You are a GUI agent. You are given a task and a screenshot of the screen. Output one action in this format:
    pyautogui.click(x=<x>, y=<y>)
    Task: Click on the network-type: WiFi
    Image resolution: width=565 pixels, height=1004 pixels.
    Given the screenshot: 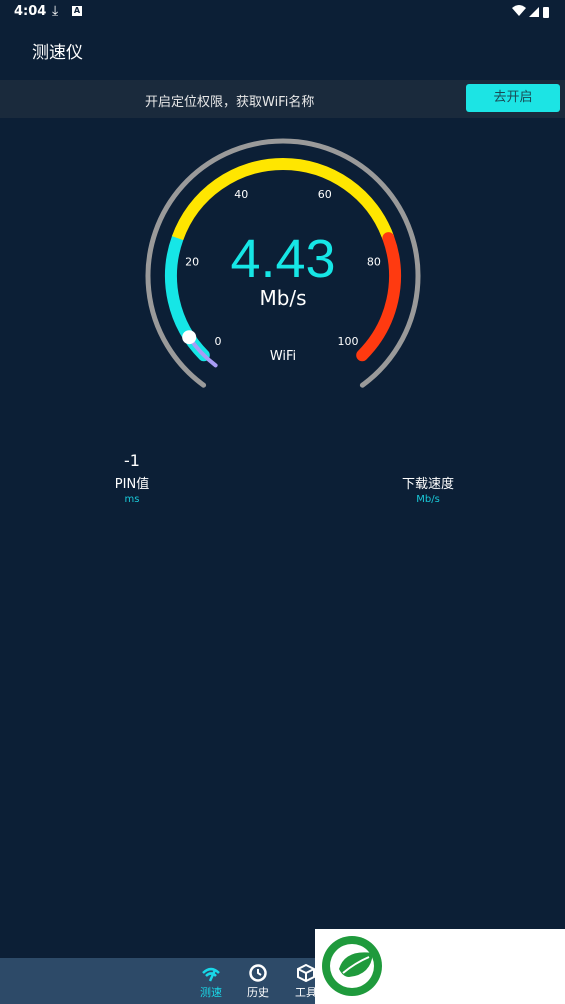 What is the action you would take?
    pyautogui.click(x=283, y=356)
    